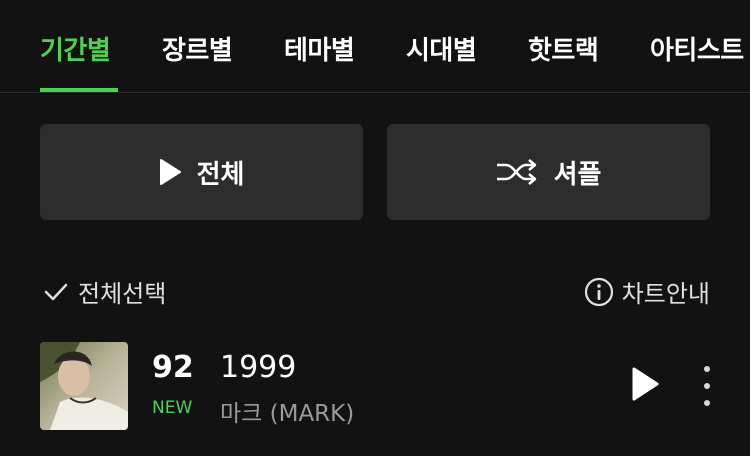 Image resolution: width=750 pixels, height=456 pixels. What do you see at coordinates (319, 48) in the screenshot?
I see `tab-theme: 테마별` at bounding box center [319, 48].